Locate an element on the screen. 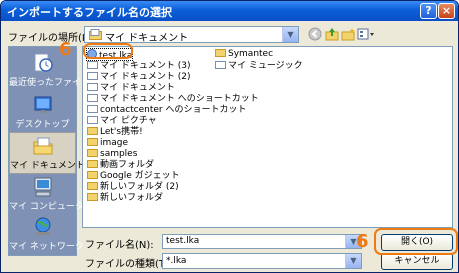 The image size is (459, 273). place-my-network: マイ ネットワーク is located at coordinates (46, 235).